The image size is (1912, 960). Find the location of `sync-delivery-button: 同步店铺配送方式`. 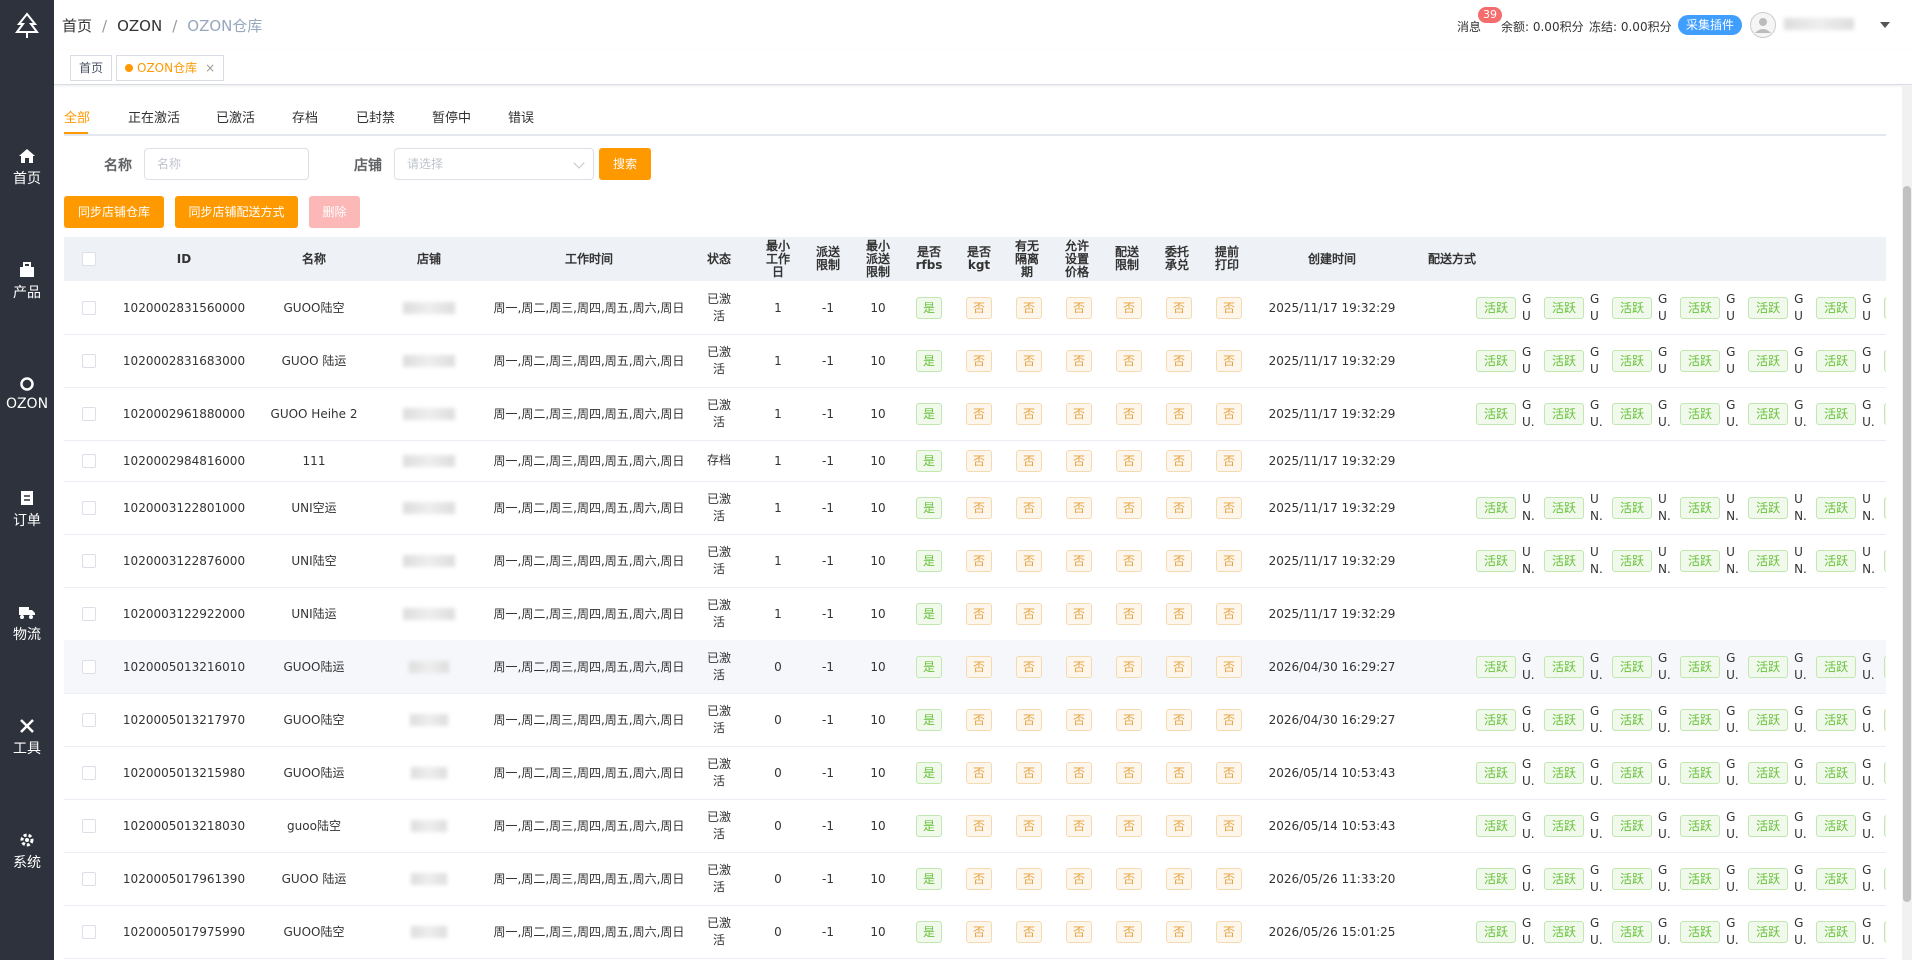

sync-delivery-button: 同步店铺配送方式 is located at coordinates (236, 212).